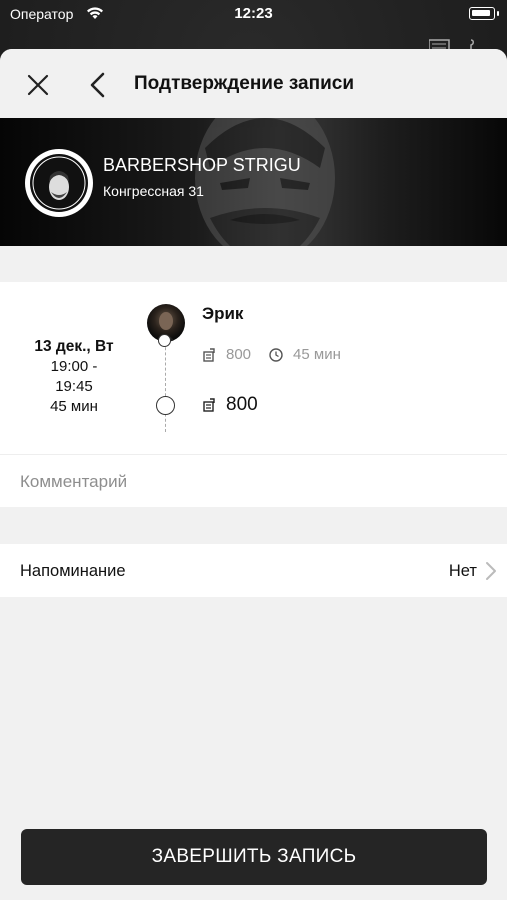  Describe the element at coordinates (239, 354) in the screenshot. I see `service-price: 800` at that location.